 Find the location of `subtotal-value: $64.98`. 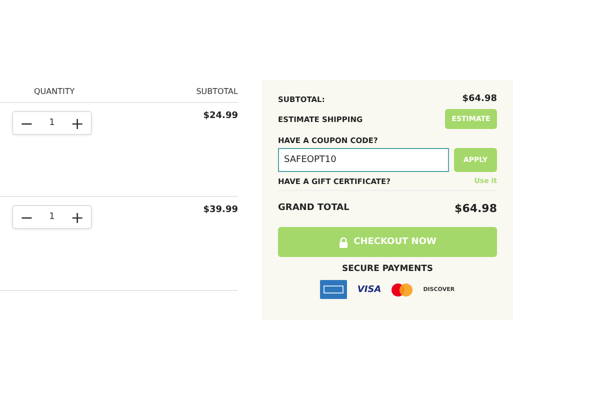

subtotal-value: $64.98 is located at coordinates (479, 99).